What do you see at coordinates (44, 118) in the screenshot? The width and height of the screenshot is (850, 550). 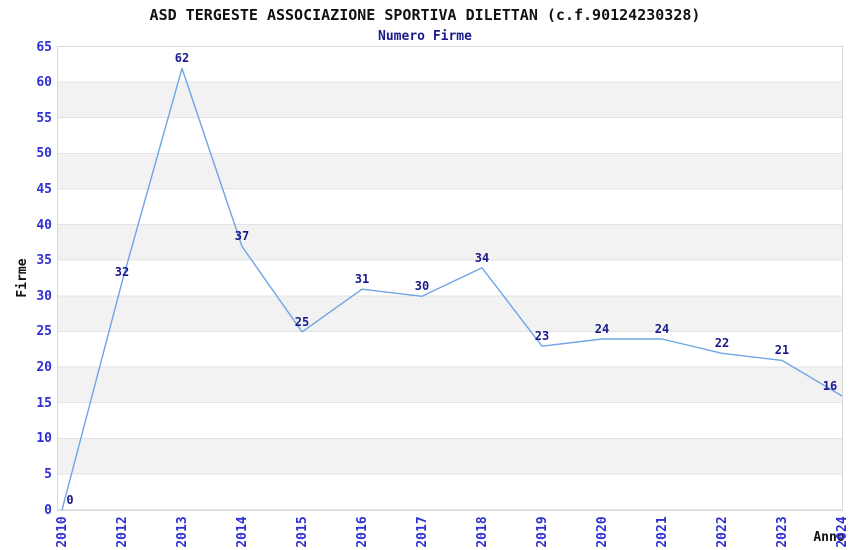 I see `y-tick-label: 55` at bounding box center [44, 118].